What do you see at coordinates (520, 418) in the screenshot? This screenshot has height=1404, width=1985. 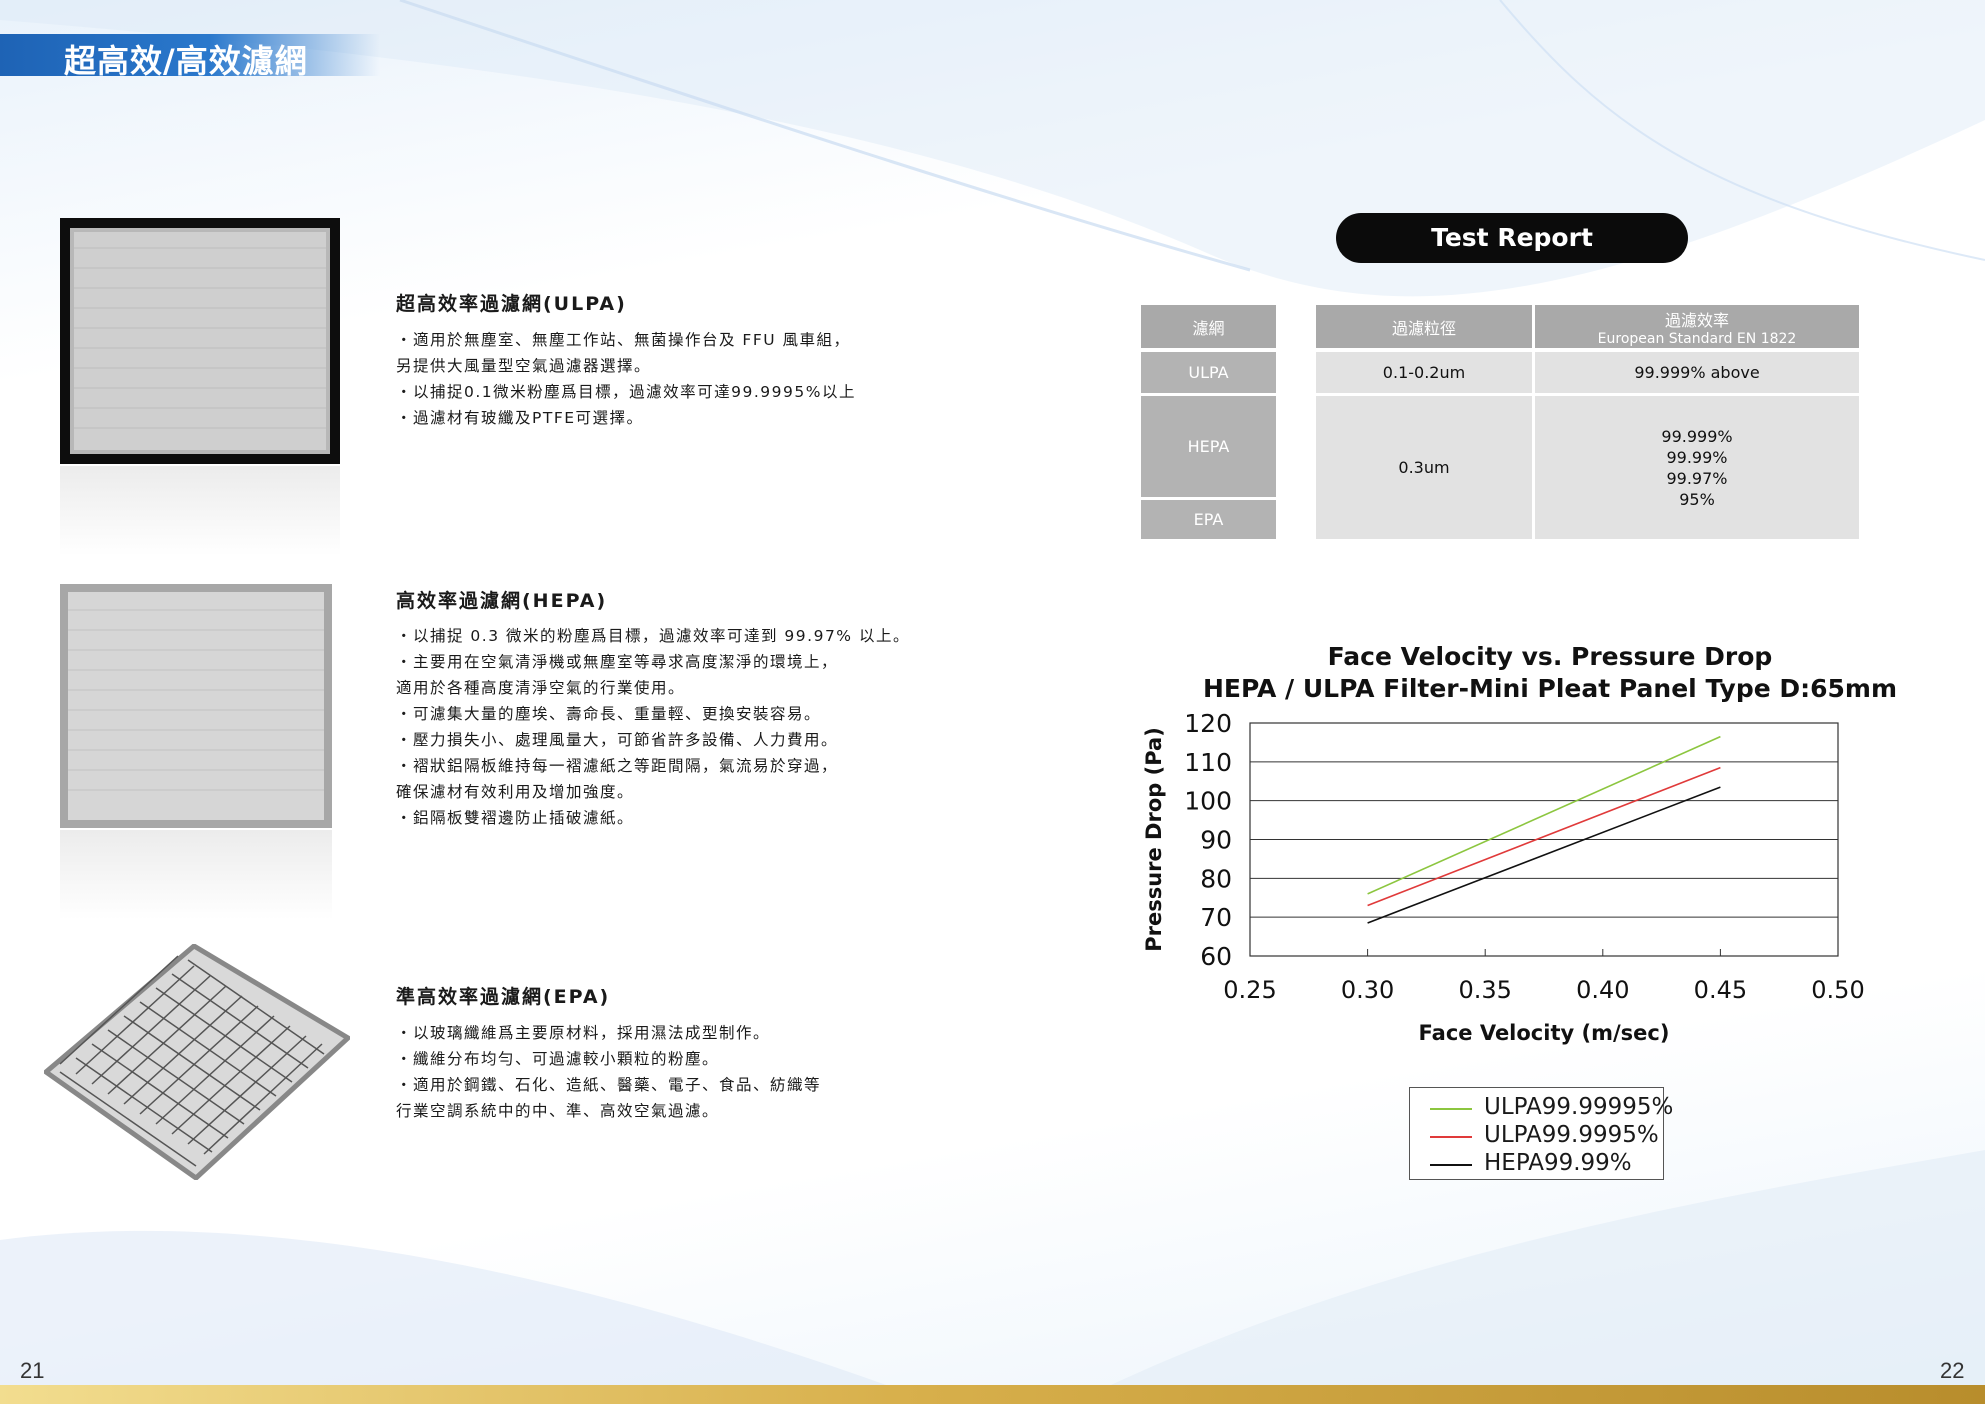 I see `ulpa-line: ・過濾材有玻纖及PTFE可選擇。` at bounding box center [520, 418].